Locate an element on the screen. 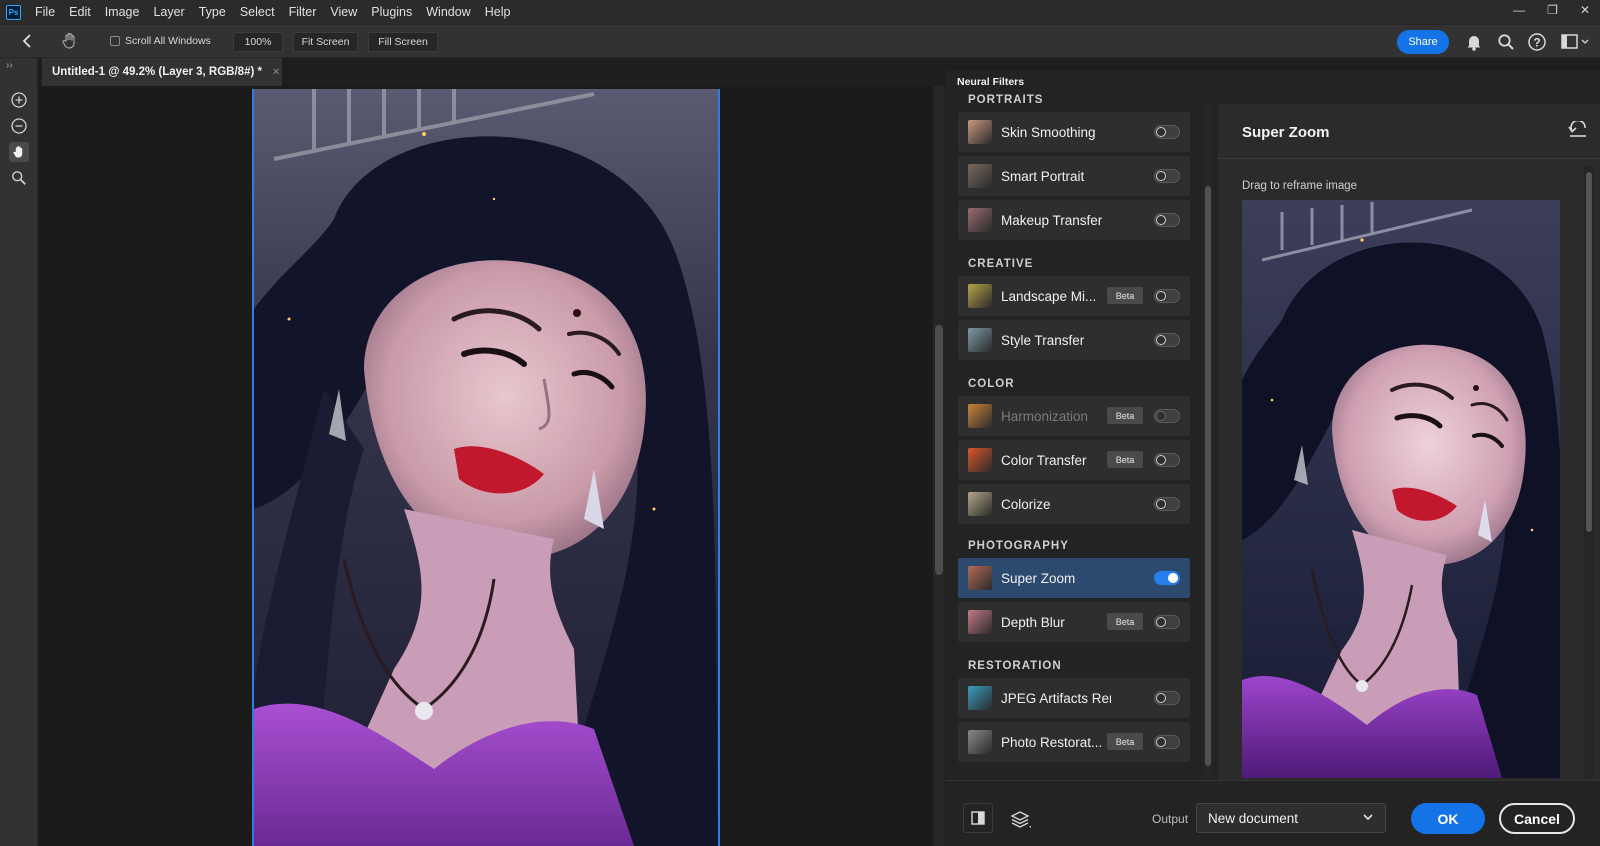 Image resolution: width=1600 pixels, height=846 pixels. super-zoom-preview is located at coordinates (1401, 489).